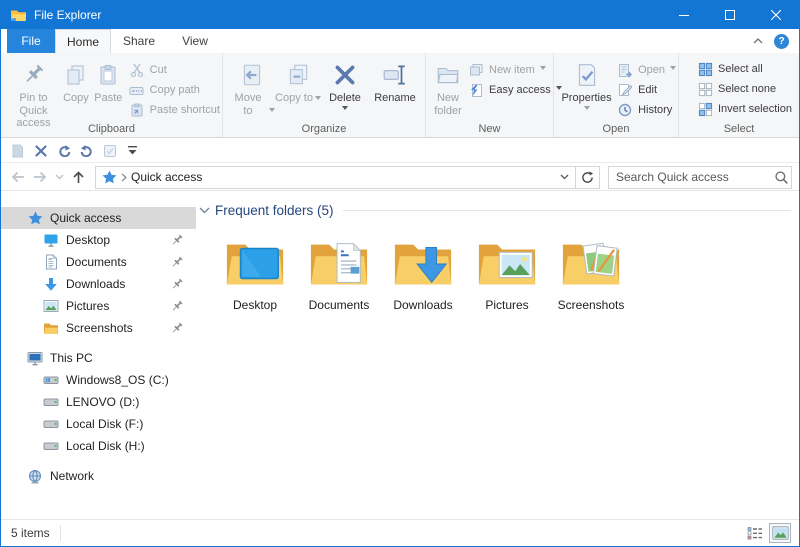 The height and width of the screenshot is (547, 800). Describe the element at coordinates (98, 476) in the screenshot. I see `sidebar-item-network: Network` at that location.